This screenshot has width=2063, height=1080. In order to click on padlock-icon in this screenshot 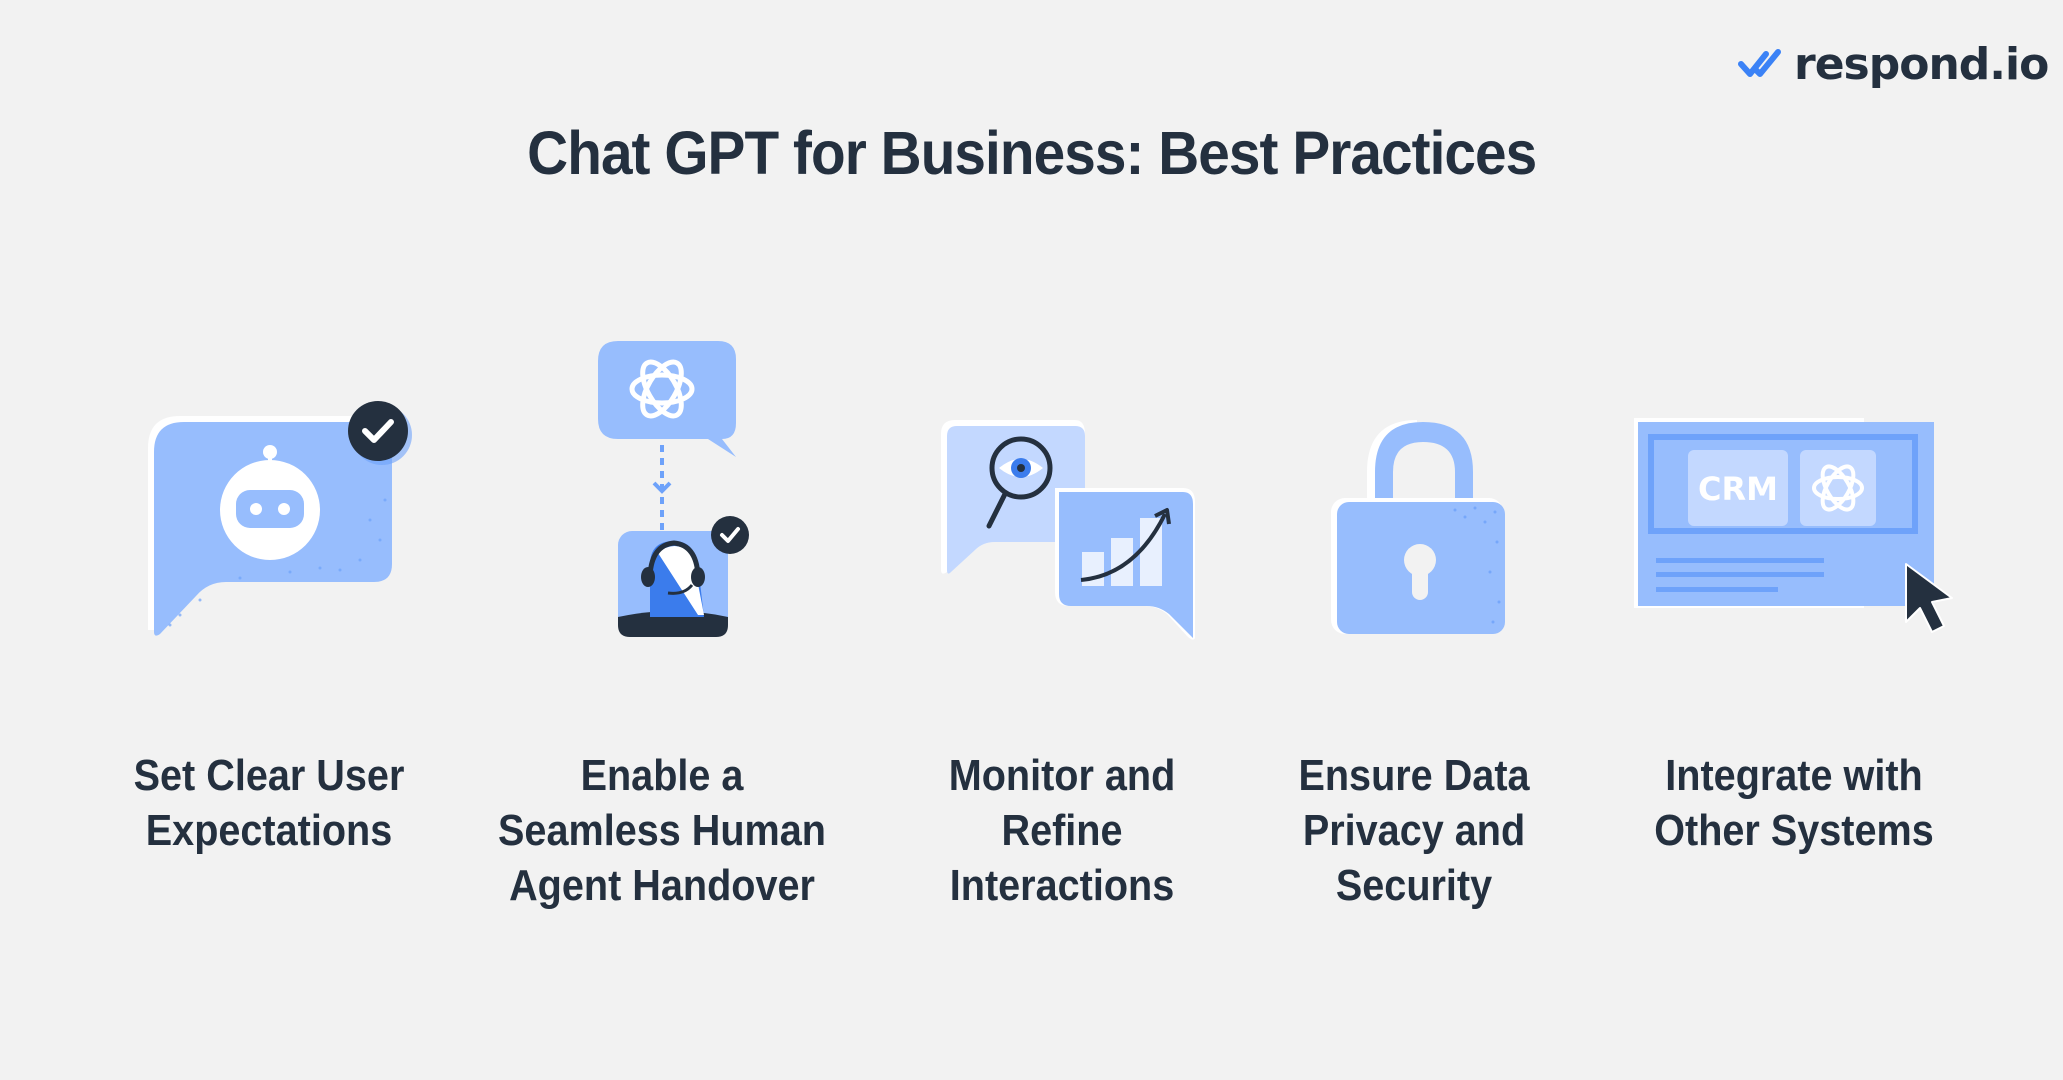, I will do `click(1418, 527)`.